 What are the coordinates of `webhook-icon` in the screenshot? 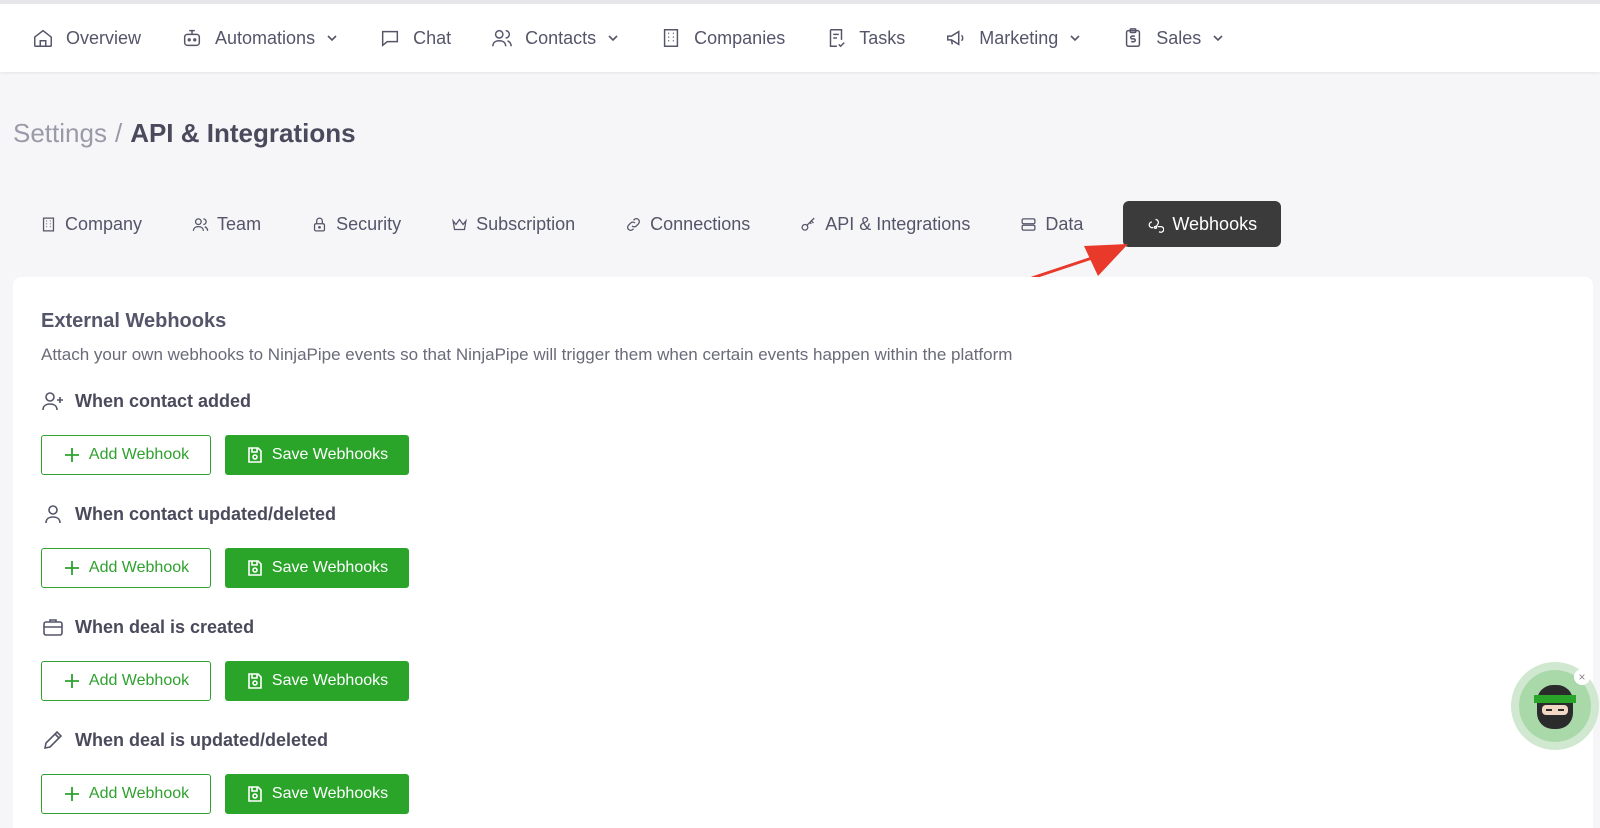 It's located at (1156, 225).